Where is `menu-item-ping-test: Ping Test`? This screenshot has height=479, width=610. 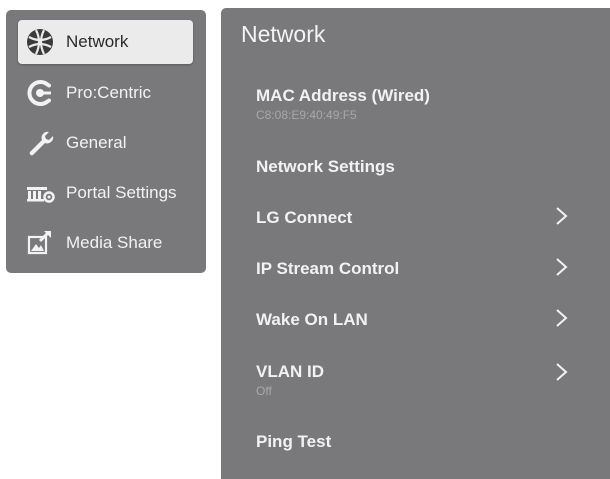
menu-item-ping-test: Ping Test is located at coordinates (415, 452).